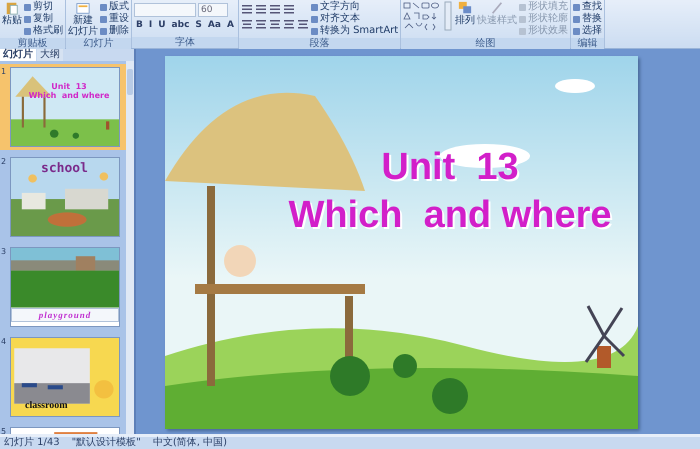 This screenshot has width=700, height=449. Describe the element at coordinates (450, 167) in the screenshot. I see `slide-title: Unit 13` at that location.